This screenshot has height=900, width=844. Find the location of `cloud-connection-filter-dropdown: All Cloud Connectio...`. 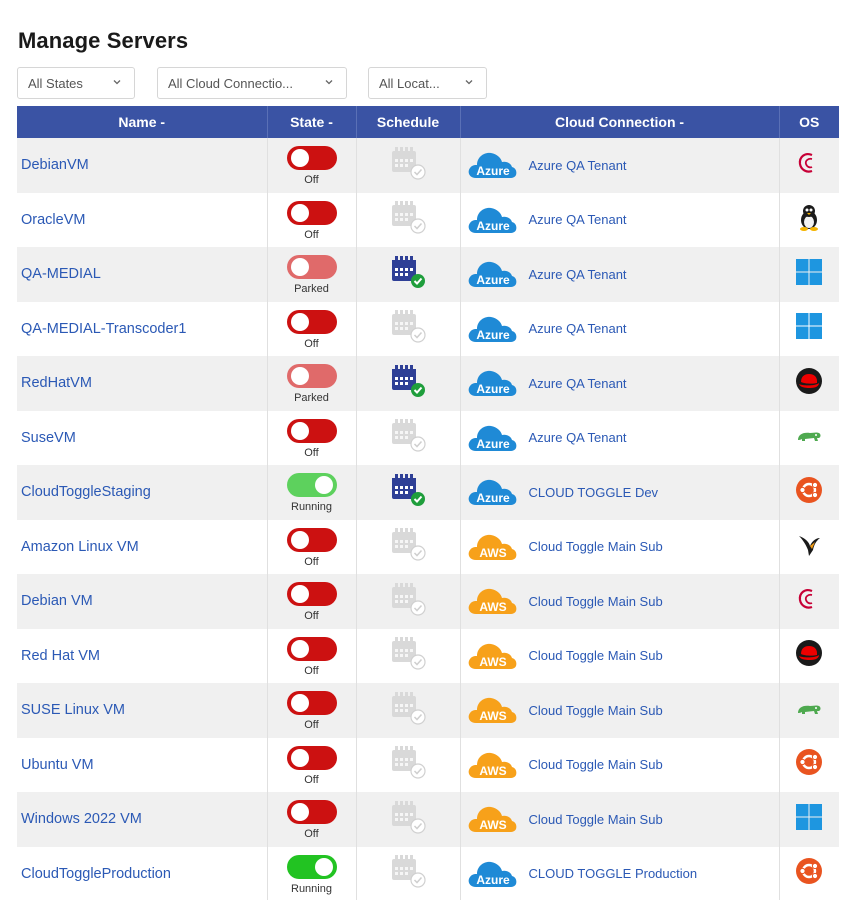

cloud-connection-filter-dropdown: All Cloud Connectio... is located at coordinates (252, 83).